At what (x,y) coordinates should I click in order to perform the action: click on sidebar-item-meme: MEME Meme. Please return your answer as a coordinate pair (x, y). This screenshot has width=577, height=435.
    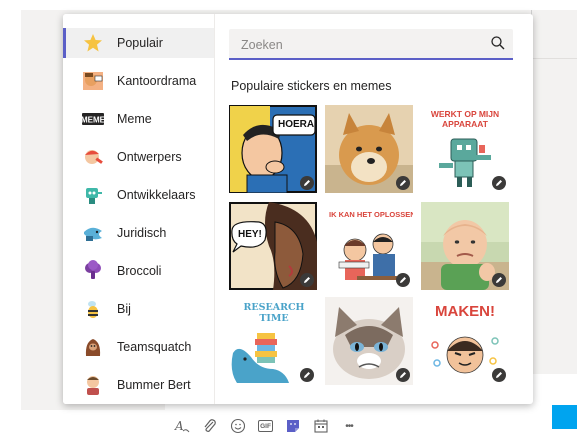
    Looking at the image, I should click on (138, 119).